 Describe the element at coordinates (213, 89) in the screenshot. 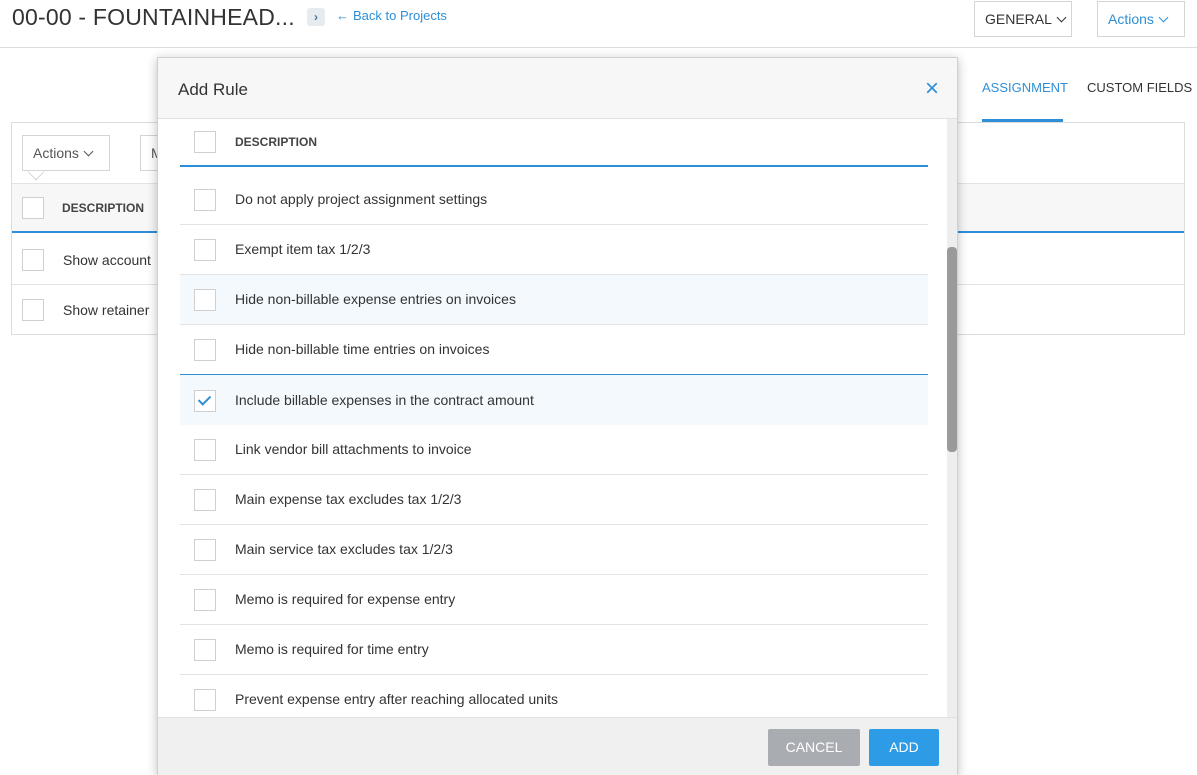

I see `dialog-title: Add Rule` at that location.